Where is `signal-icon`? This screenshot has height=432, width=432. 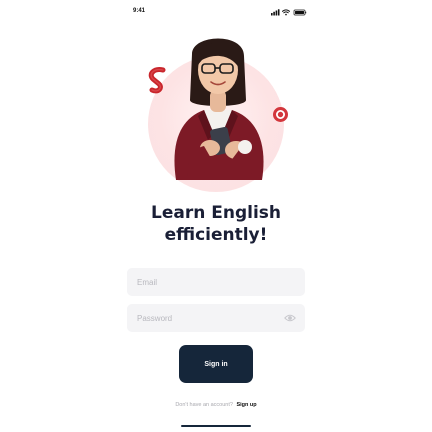
signal-icon is located at coordinates (275, 12).